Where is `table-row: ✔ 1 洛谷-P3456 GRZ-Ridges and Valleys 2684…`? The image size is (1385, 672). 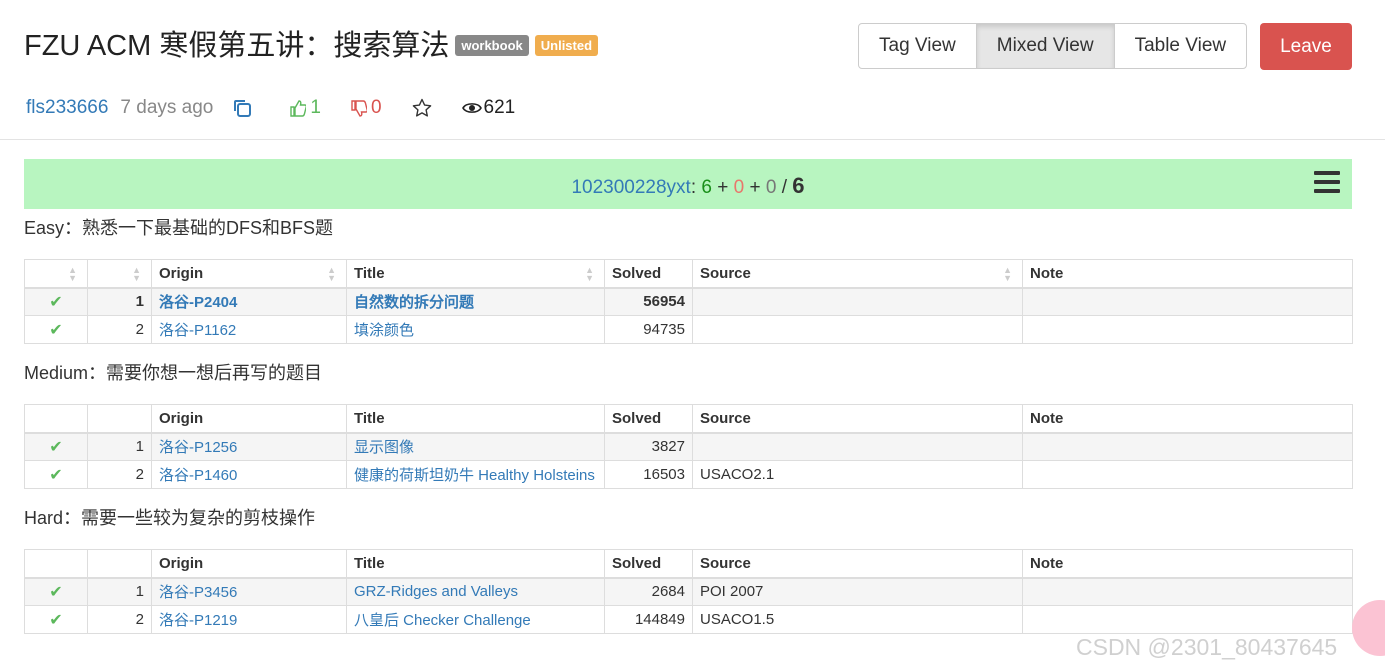 table-row: ✔ 1 洛谷-P3456 GRZ-Ridges and Valleys 2684… is located at coordinates (688, 591).